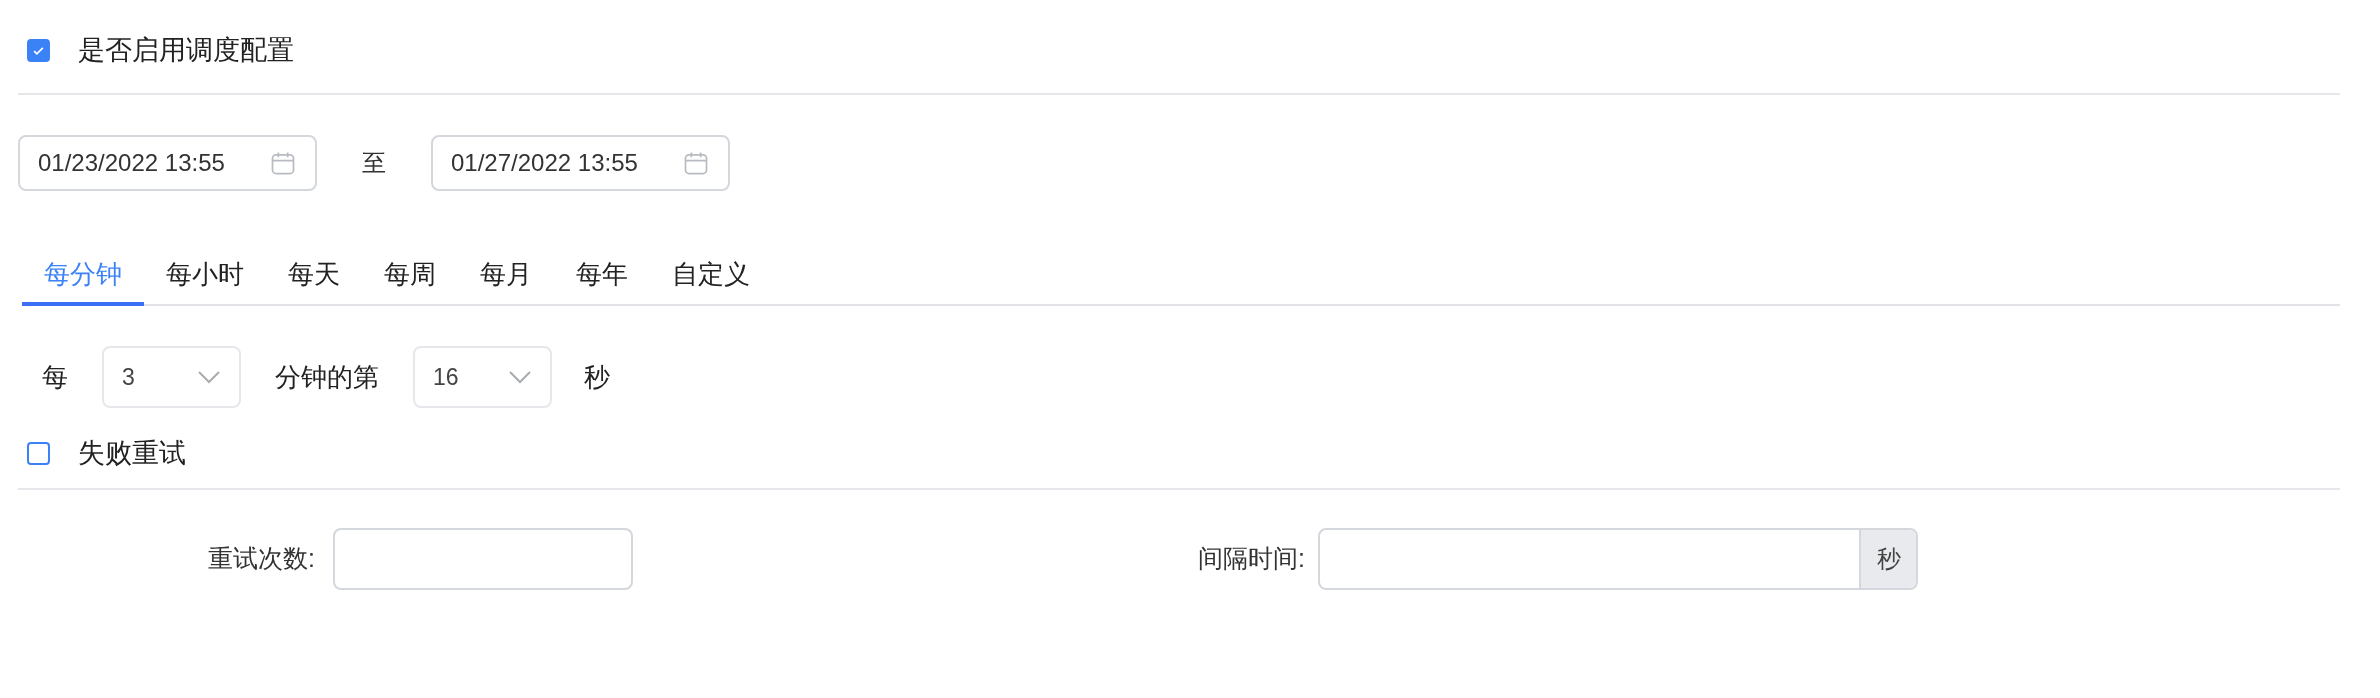 The width and height of the screenshot is (2380, 698). What do you see at coordinates (132, 453) in the screenshot?
I see `checkbox-label: 失败重试` at bounding box center [132, 453].